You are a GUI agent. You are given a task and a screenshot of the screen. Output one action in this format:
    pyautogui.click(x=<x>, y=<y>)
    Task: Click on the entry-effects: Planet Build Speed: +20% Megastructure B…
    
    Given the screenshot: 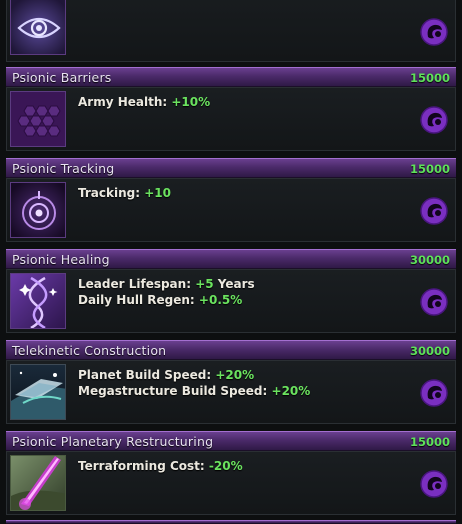 What is the action you would take?
    pyautogui.click(x=194, y=383)
    